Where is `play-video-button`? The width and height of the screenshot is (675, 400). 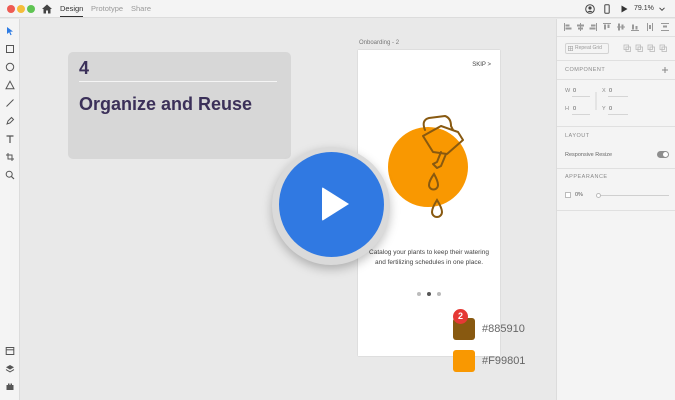
play-video-button is located at coordinates (331, 204).